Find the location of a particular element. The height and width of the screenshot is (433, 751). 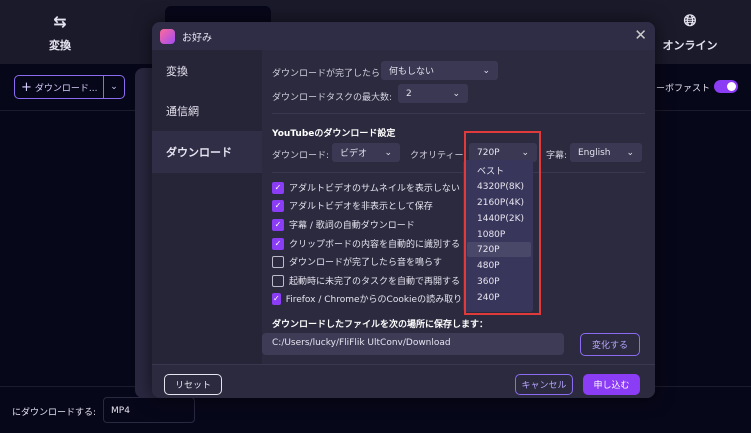

checkbox-label: ダウンロードが完了したら音を鳴らす is located at coordinates (365, 263).